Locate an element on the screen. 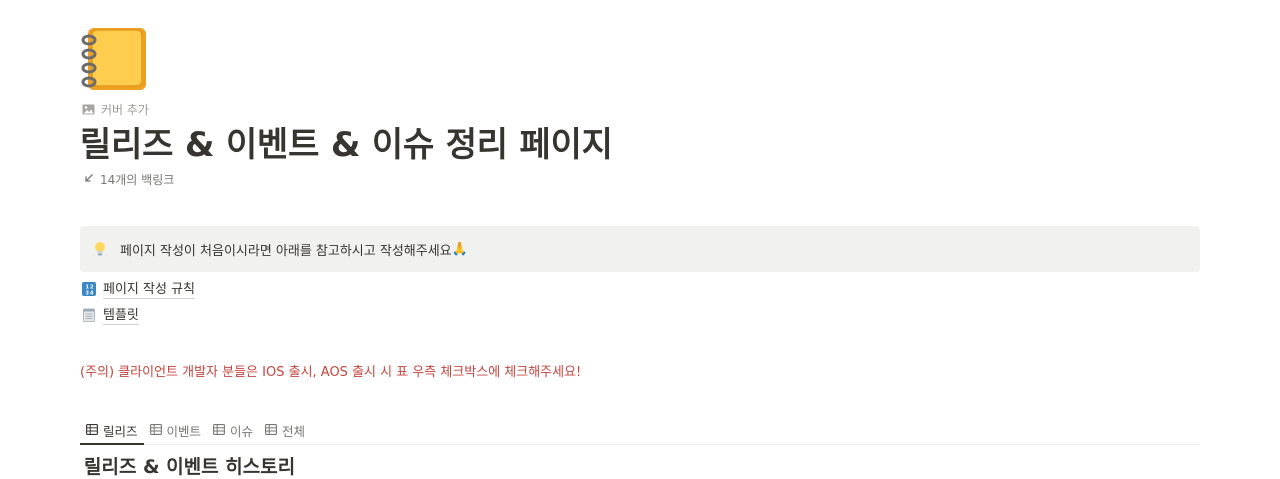 The height and width of the screenshot is (479, 1280). backlinks-label: 14개의 백링크 is located at coordinates (137, 179).